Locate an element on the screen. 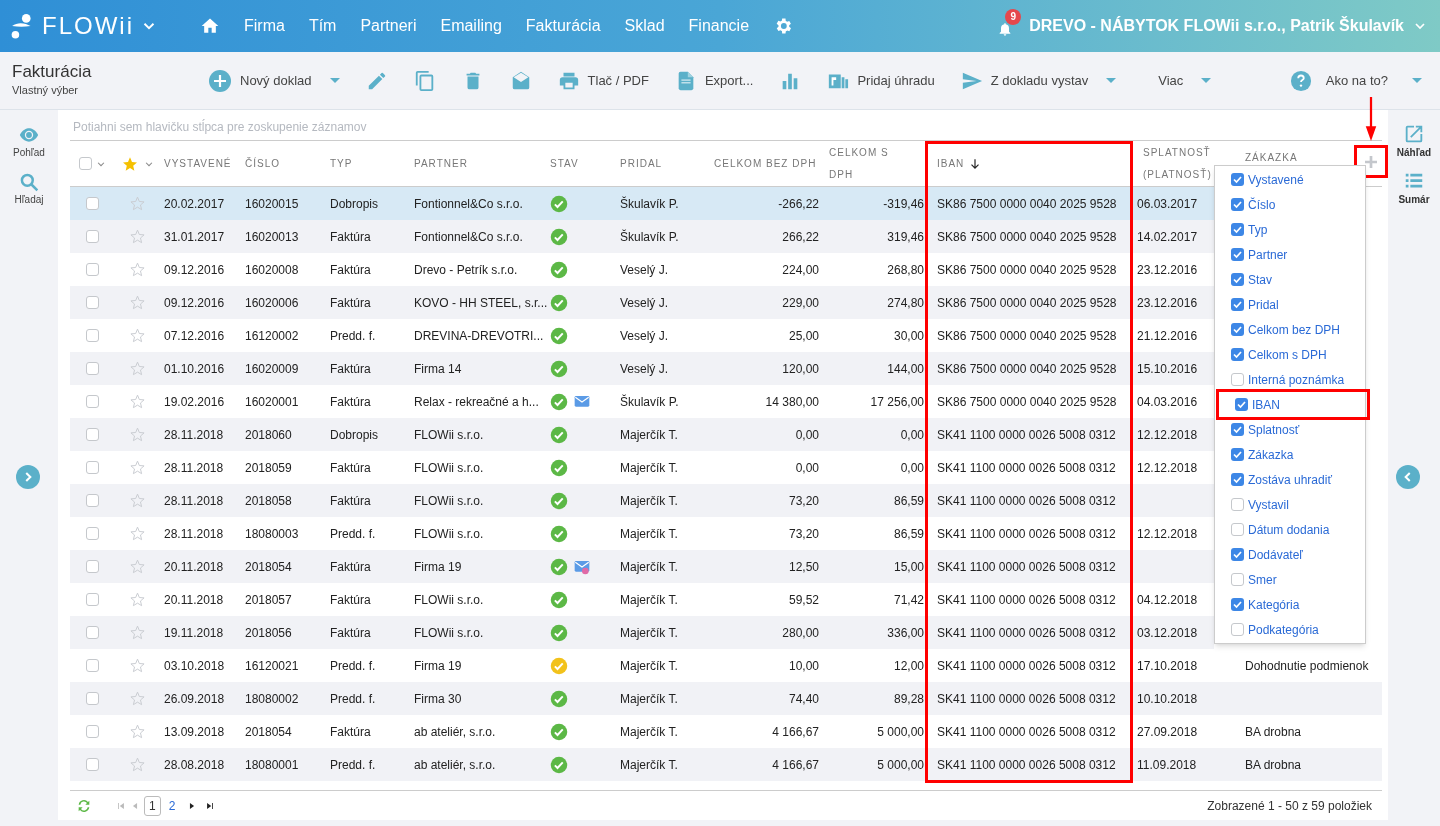 The width and height of the screenshot is (1440, 826). table-row: 20.02.2017 16020015 Dobropis Fontionnel&Co s.r.o. Škulavík P. -266,22 -319,46 SK86 7500 0000 0040 2025 9528 06.03.2017 is located at coordinates (642, 203).